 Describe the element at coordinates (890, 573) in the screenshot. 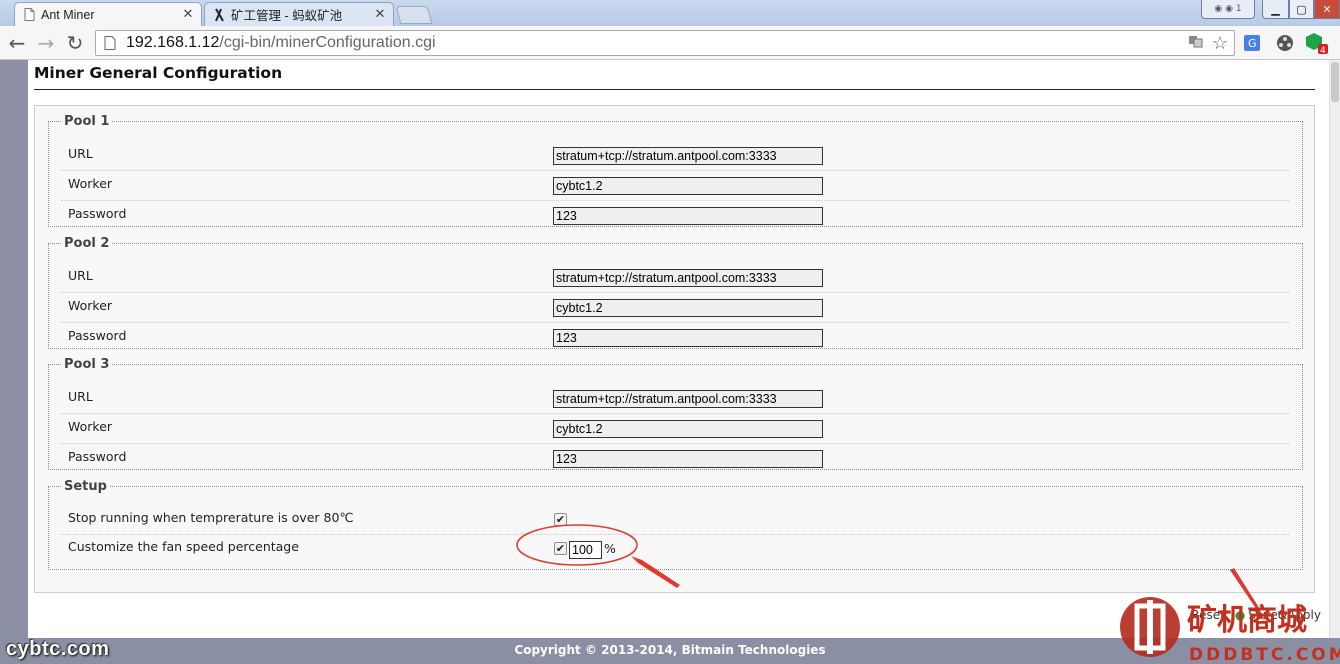

I see `annotation-layer` at that location.